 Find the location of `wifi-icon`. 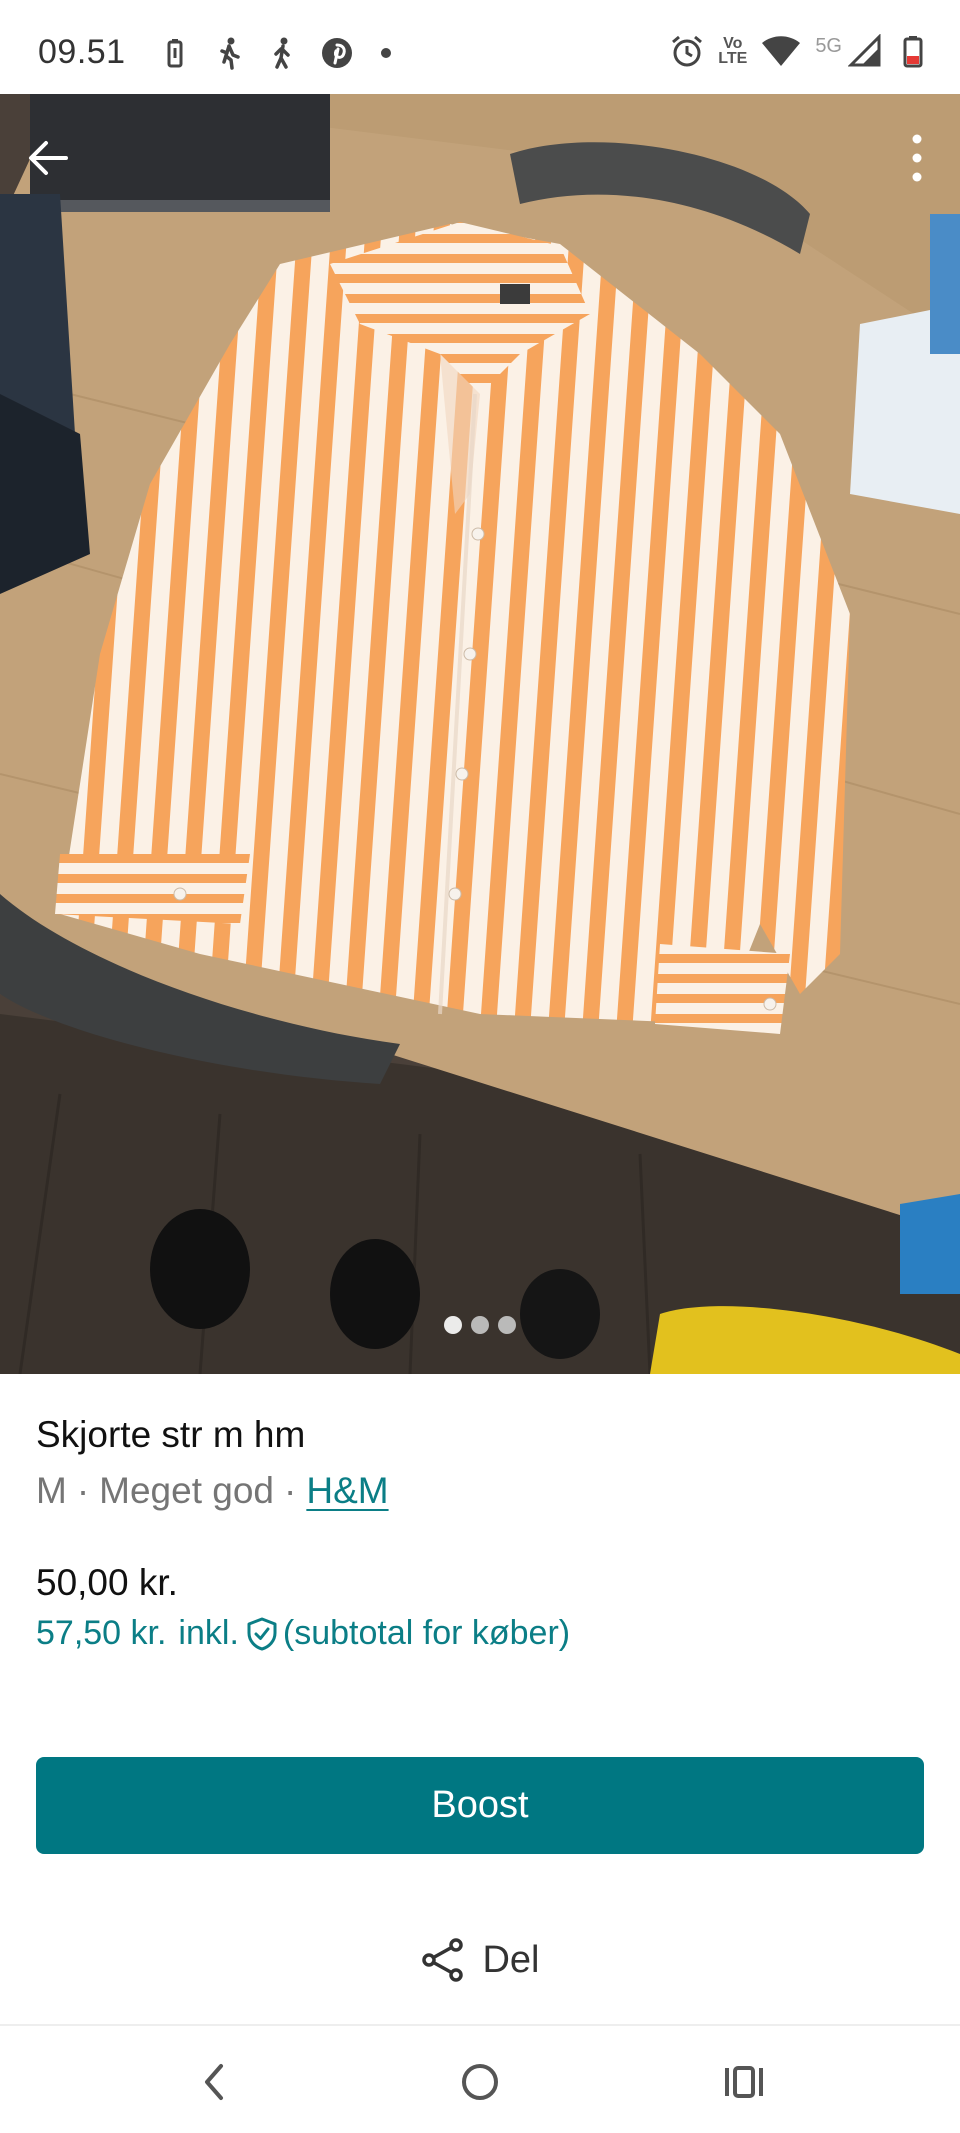

wifi-icon is located at coordinates (781, 51).